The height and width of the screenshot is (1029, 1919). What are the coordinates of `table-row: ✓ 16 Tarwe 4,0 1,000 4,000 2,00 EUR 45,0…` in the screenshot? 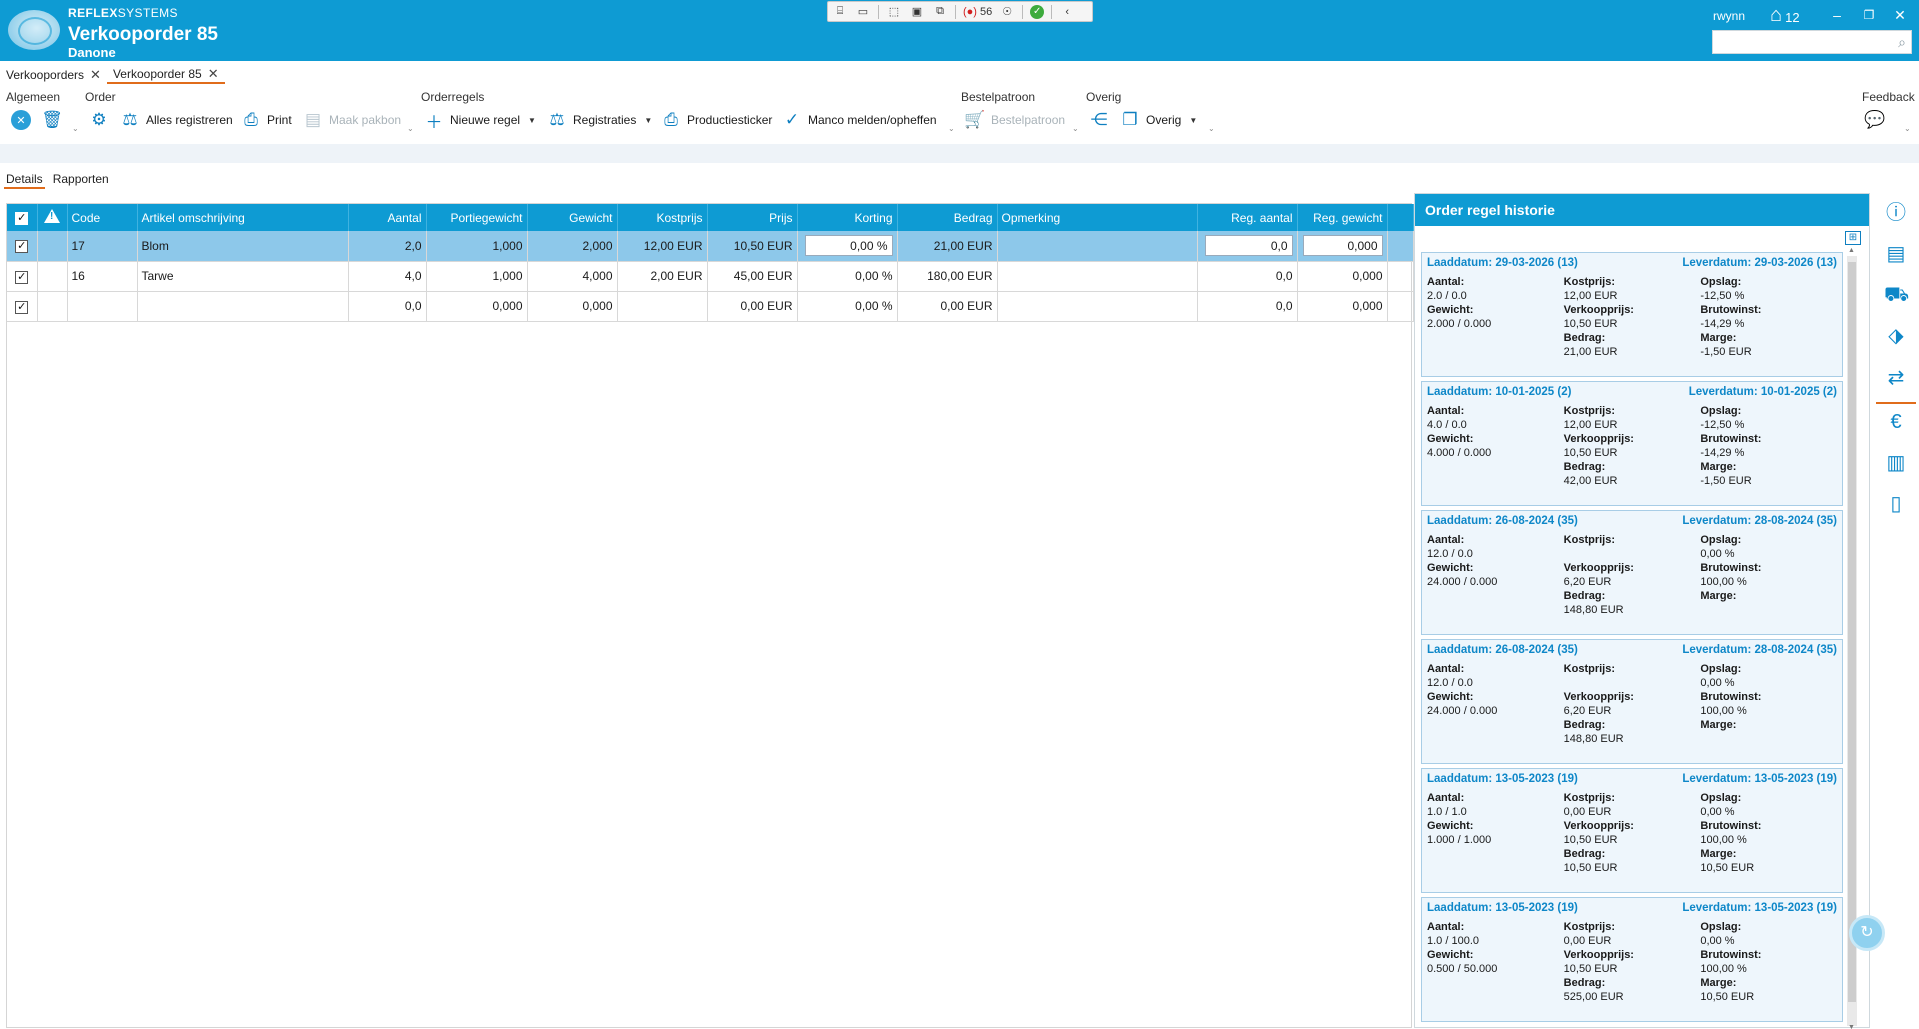 It's located at (710, 276).